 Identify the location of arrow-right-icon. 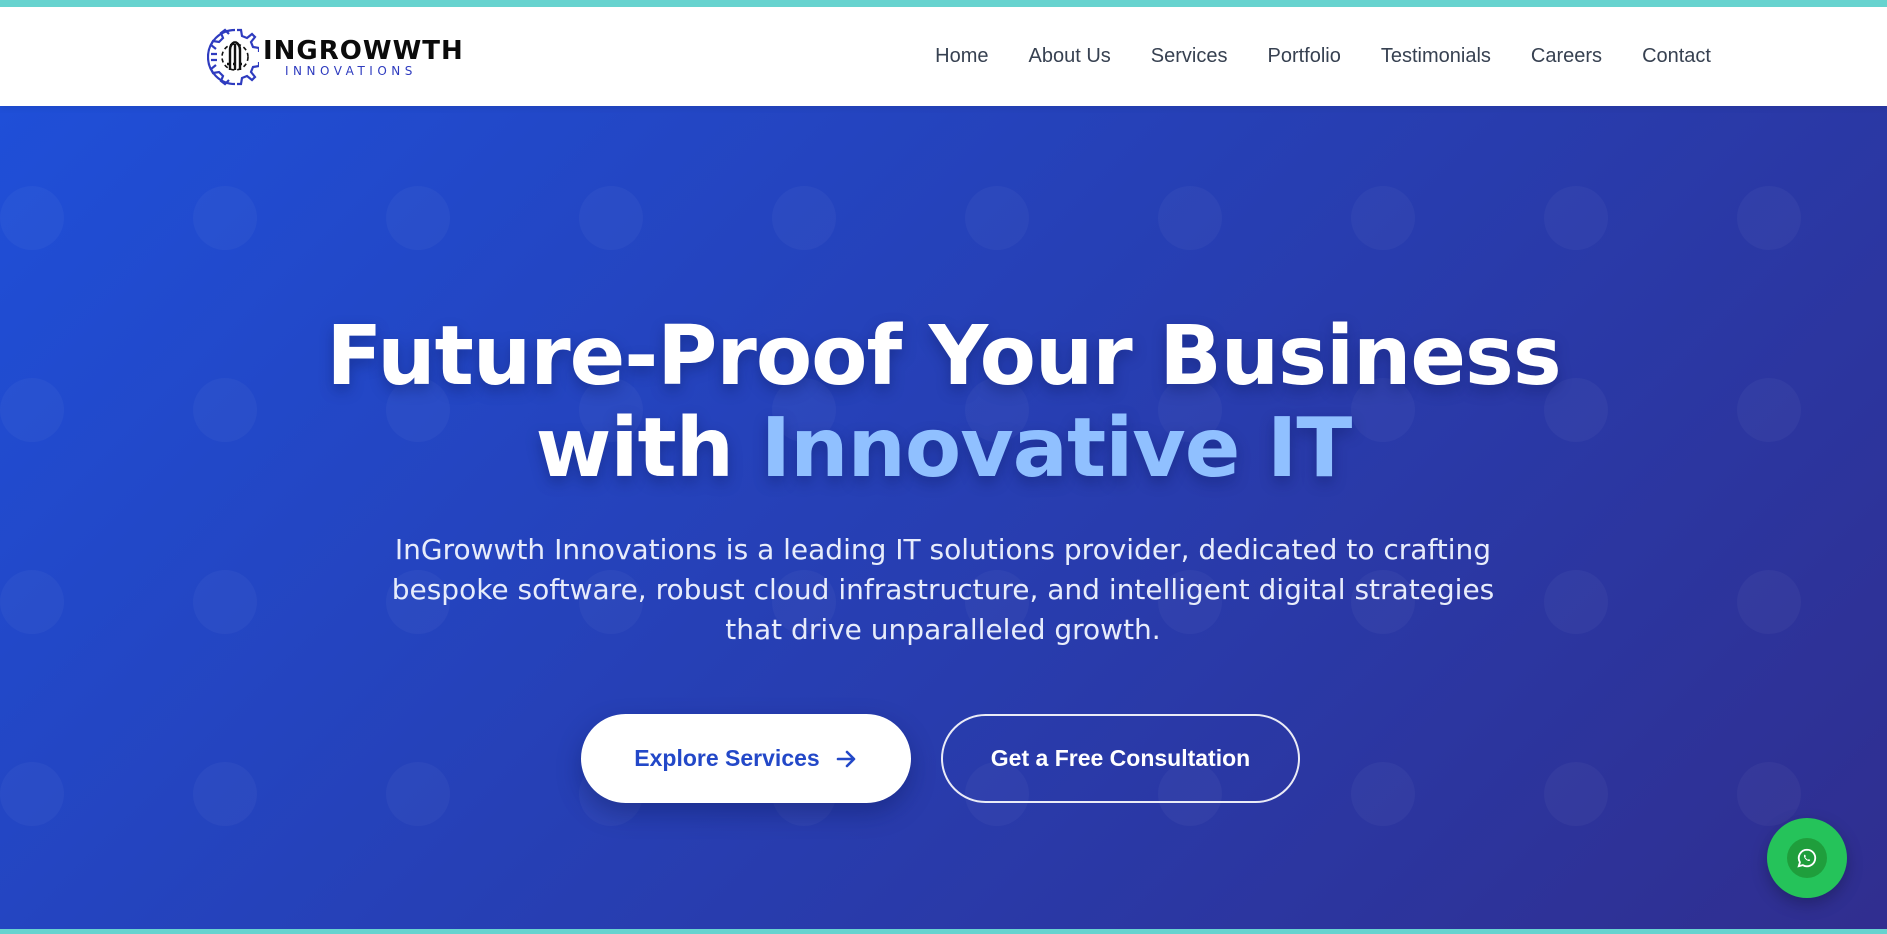
(846, 758).